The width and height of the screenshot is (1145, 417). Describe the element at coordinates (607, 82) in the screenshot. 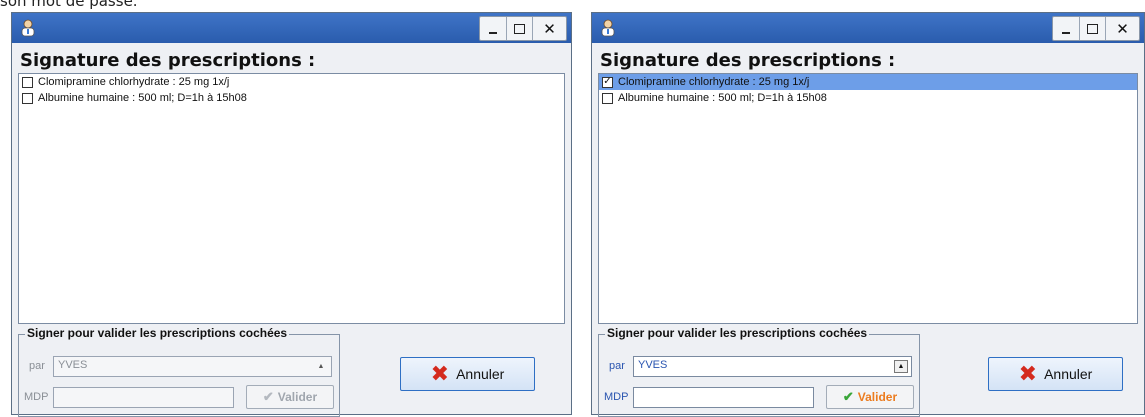

I see `prescription-checkbox-checked: ✓` at that location.